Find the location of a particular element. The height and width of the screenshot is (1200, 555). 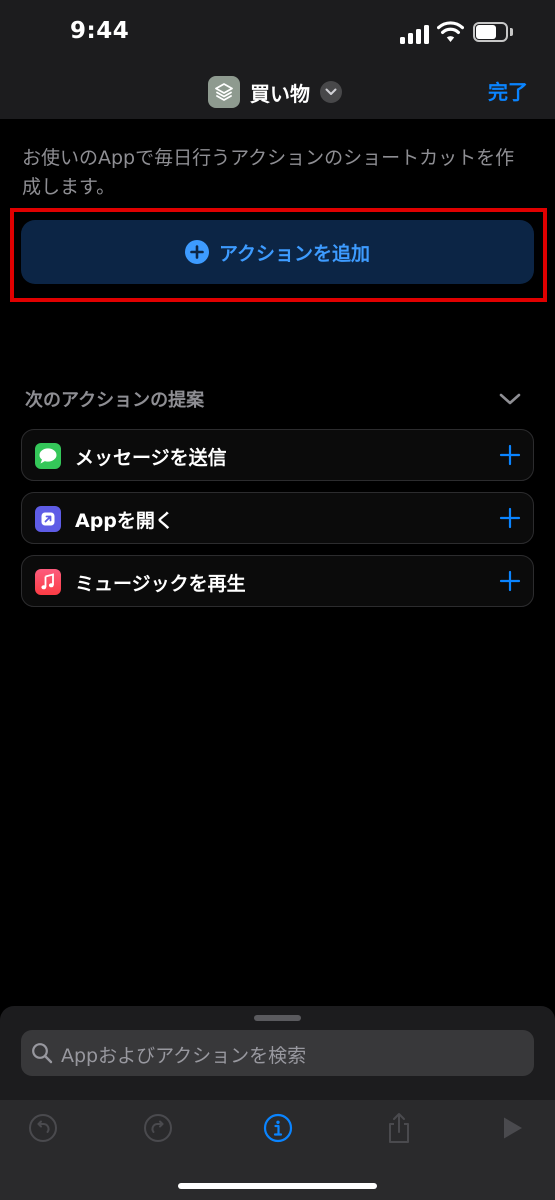

suggestions-header: 次のアクションの提案 is located at coordinates (115, 400).